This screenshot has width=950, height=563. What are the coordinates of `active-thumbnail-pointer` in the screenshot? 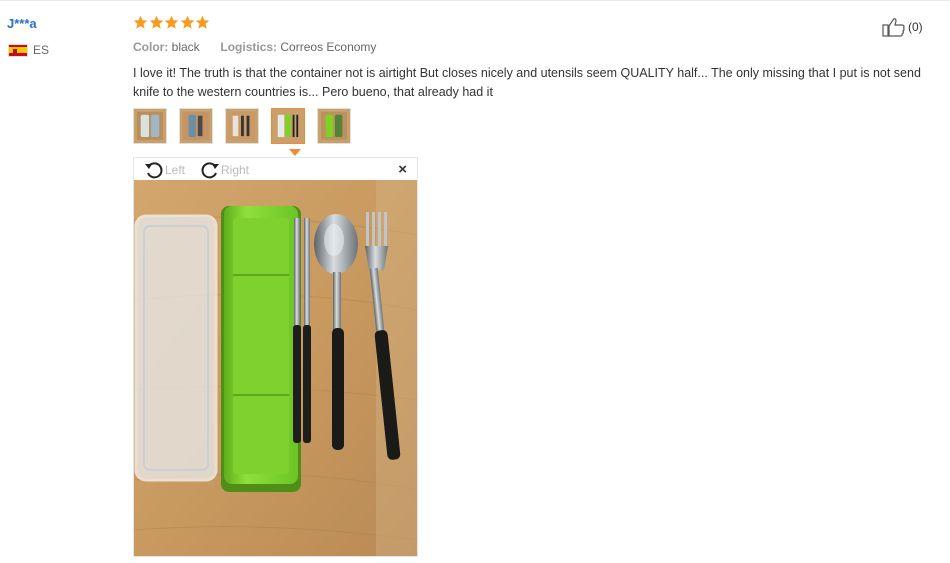 It's located at (295, 152).